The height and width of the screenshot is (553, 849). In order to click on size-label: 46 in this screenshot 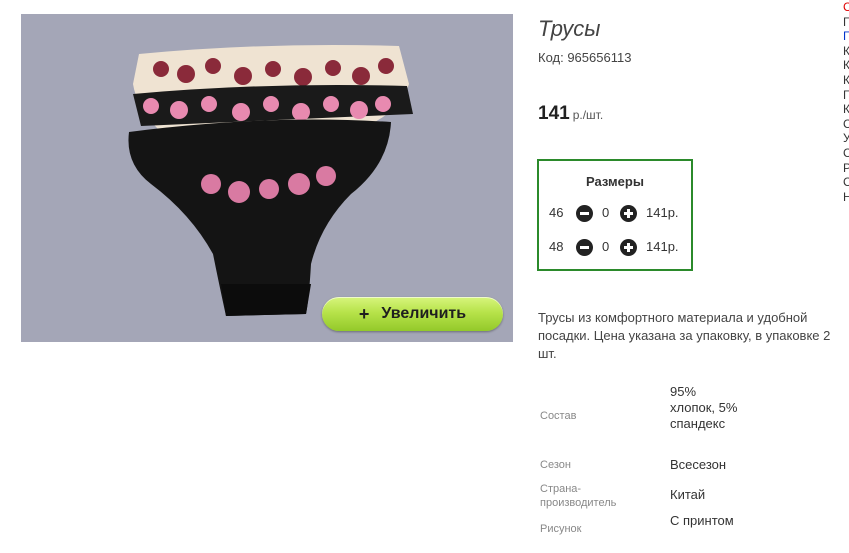, I will do `click(556, 212)`.